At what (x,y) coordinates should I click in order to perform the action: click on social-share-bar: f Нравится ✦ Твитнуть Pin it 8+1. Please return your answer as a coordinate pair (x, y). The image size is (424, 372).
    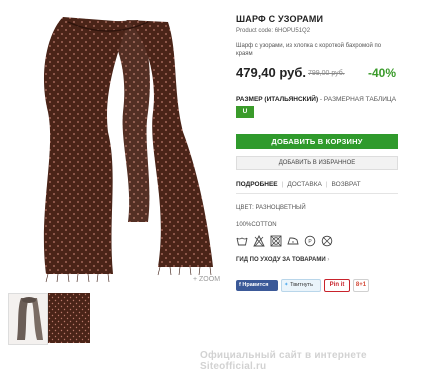
    Looking at the image, I should click on (302, 285).